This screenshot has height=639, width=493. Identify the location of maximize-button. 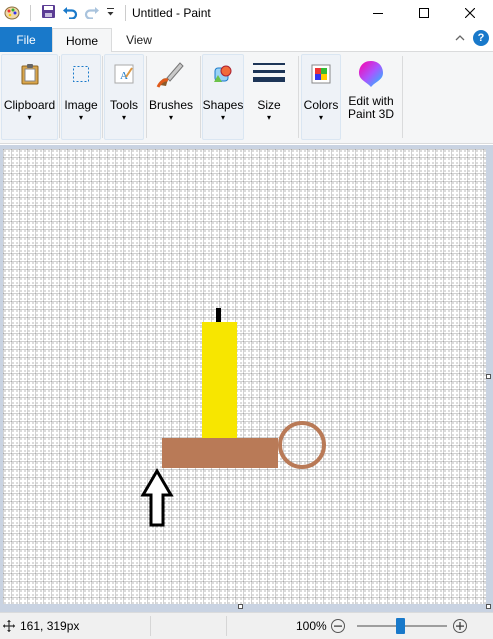
(424, 13).